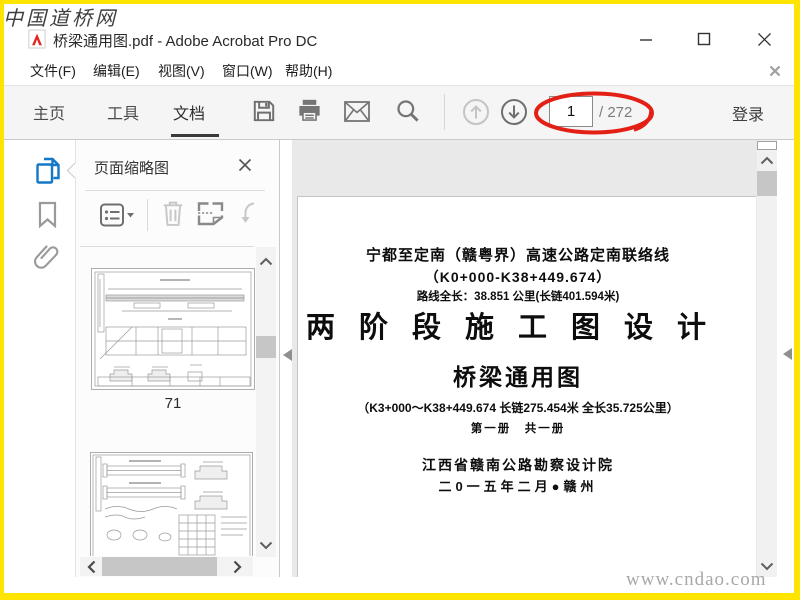 Image resolution: width=800 pixels, height=600 pixels. What do you see at coordinates (264, 111) in the screenshot?
I see `save-icon` at bounding box center [264, 111].